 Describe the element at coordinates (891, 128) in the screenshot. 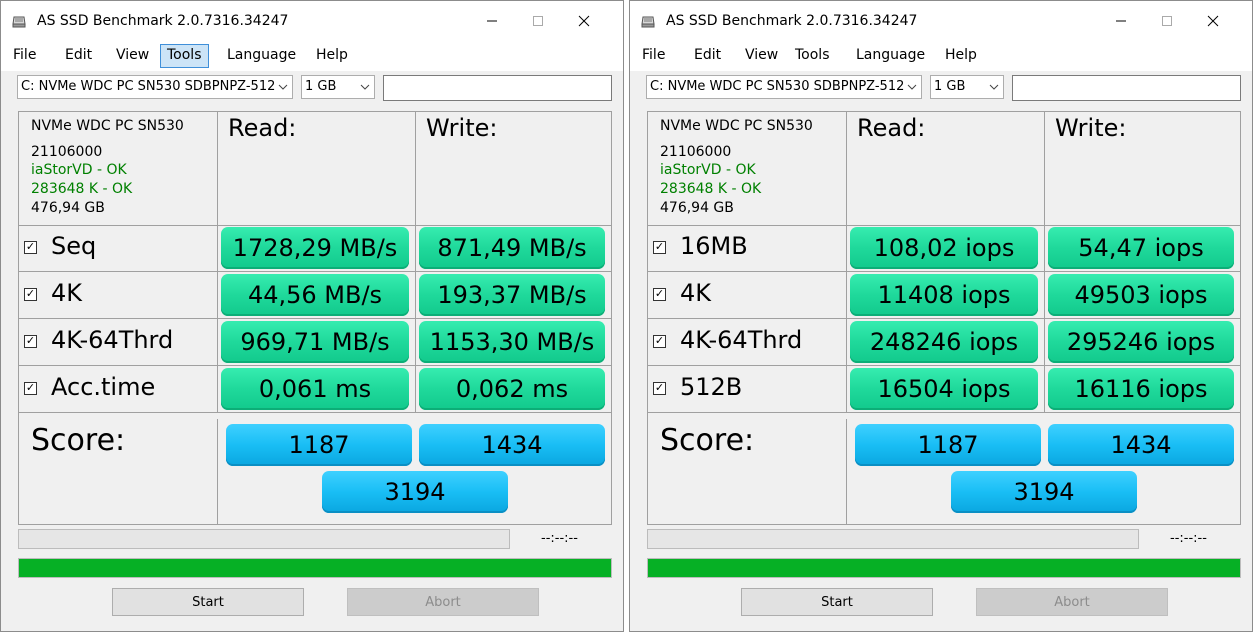

I see `read-header: Read:` at that location.